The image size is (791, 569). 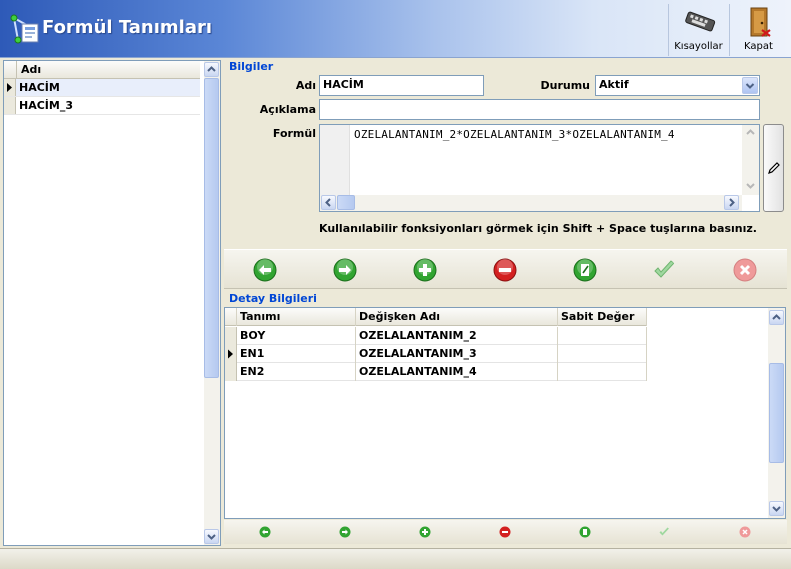 I want to click on column-header-name: Adı, so click(x=108, y=70).